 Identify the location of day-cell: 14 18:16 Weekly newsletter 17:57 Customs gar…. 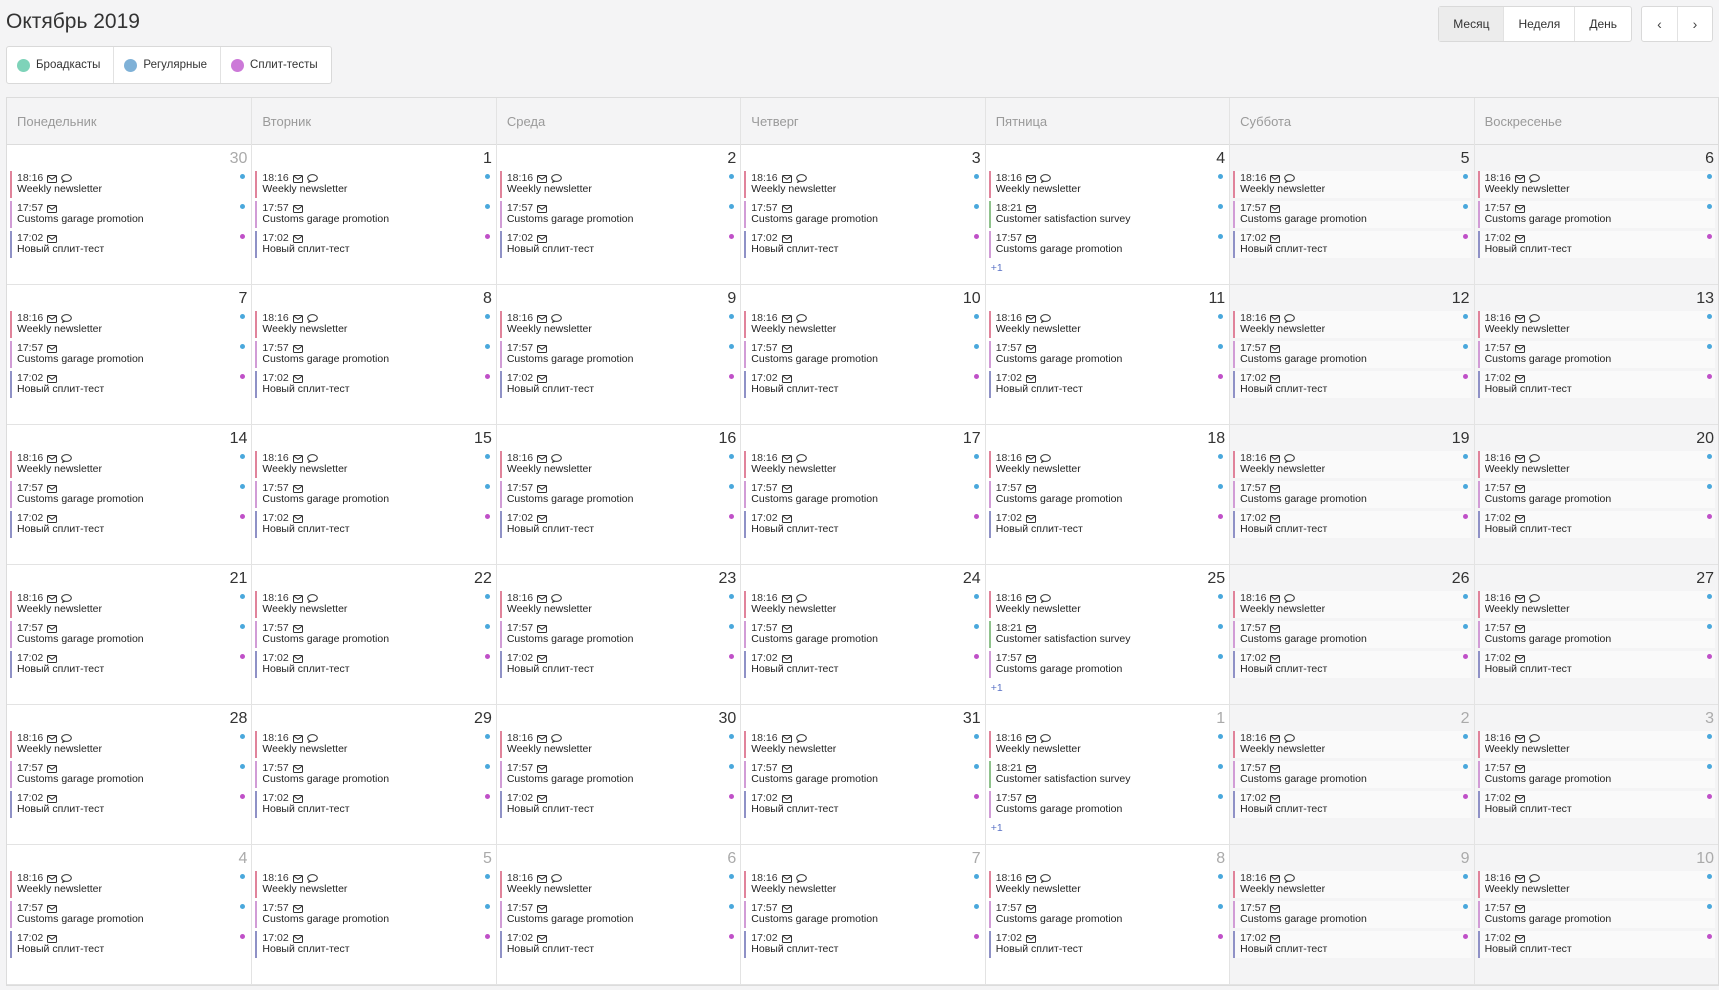
(129, 495).